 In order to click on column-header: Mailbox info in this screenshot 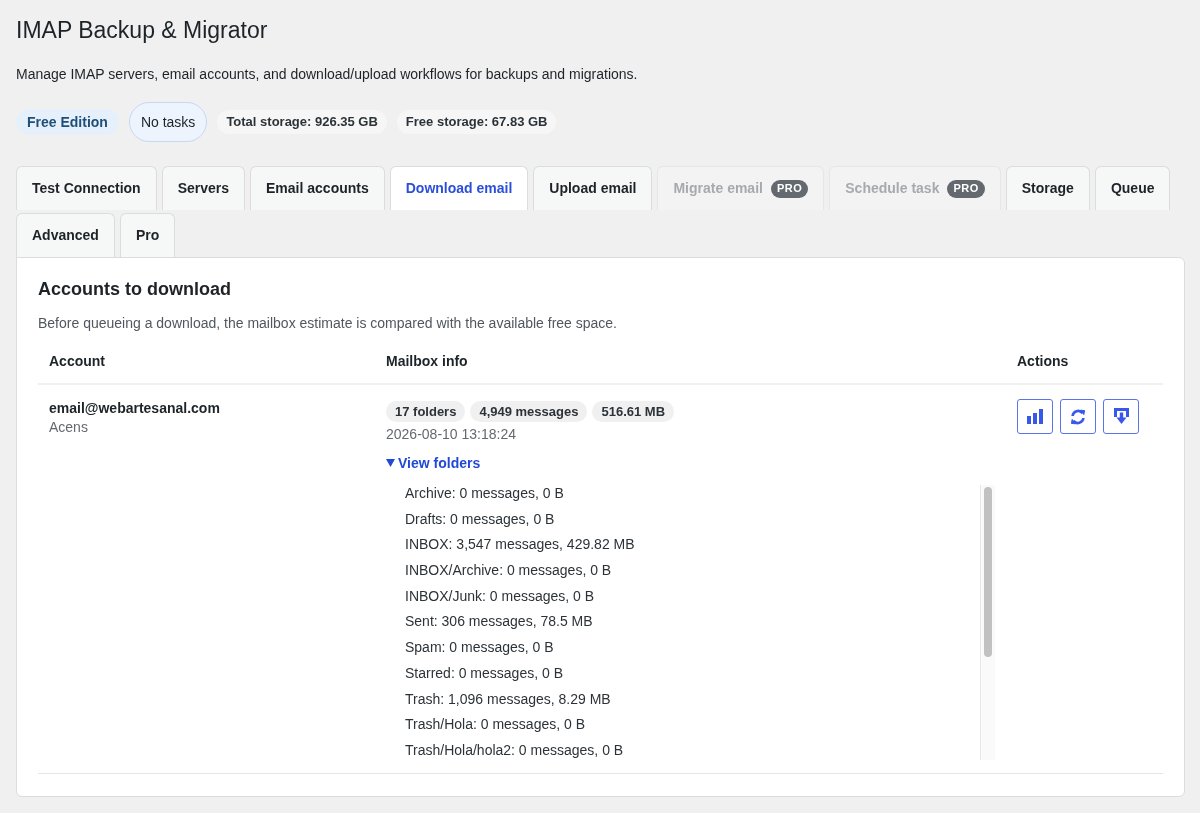, I will do `click(427, 361)`.